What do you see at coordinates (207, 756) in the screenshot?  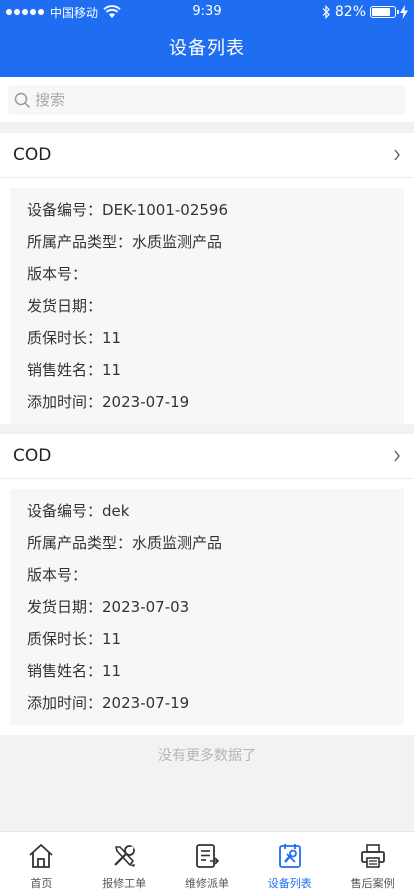 I see `no-more-data-text: 没有更多数据了` at bounding box center [207, 756].